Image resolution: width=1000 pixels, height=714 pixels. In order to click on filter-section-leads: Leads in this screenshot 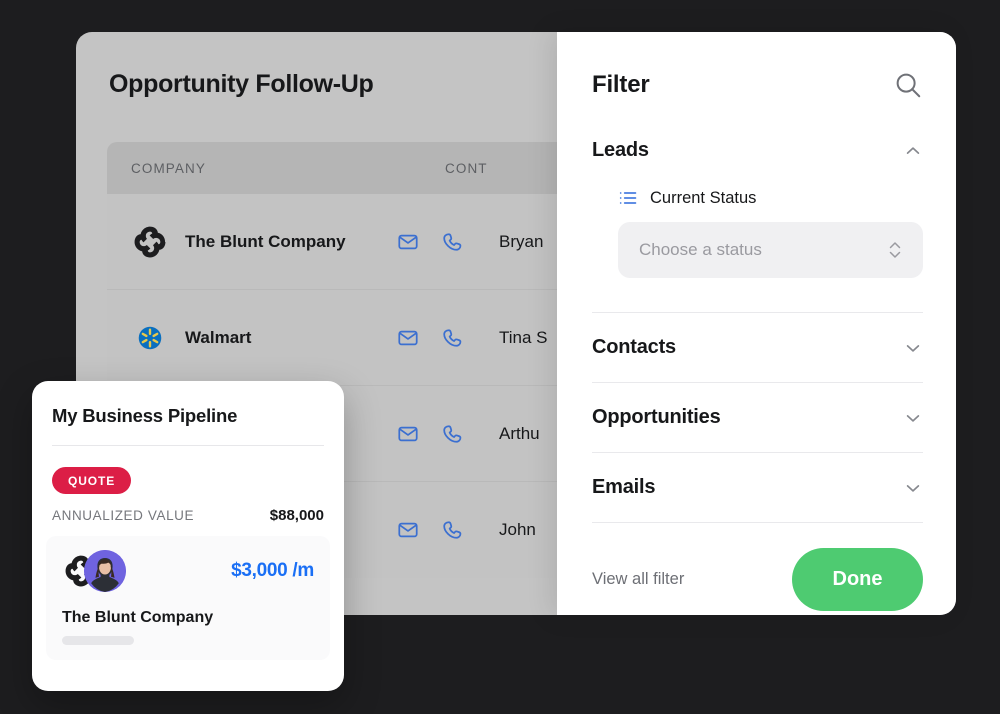, I will do `click(757, 150)`.